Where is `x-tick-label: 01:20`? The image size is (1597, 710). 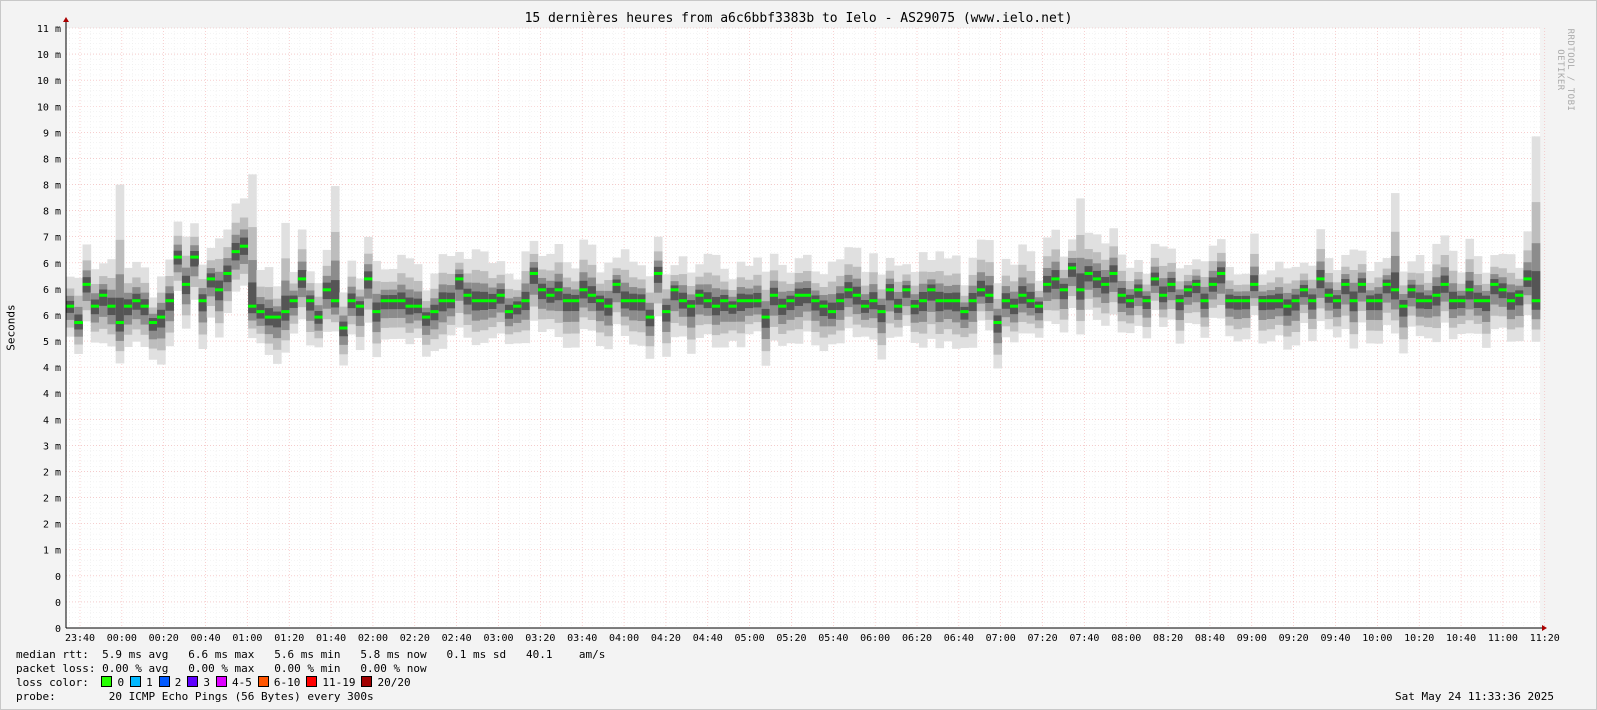 x-tick-label: 01:20 is located at coordinates (289, 638).